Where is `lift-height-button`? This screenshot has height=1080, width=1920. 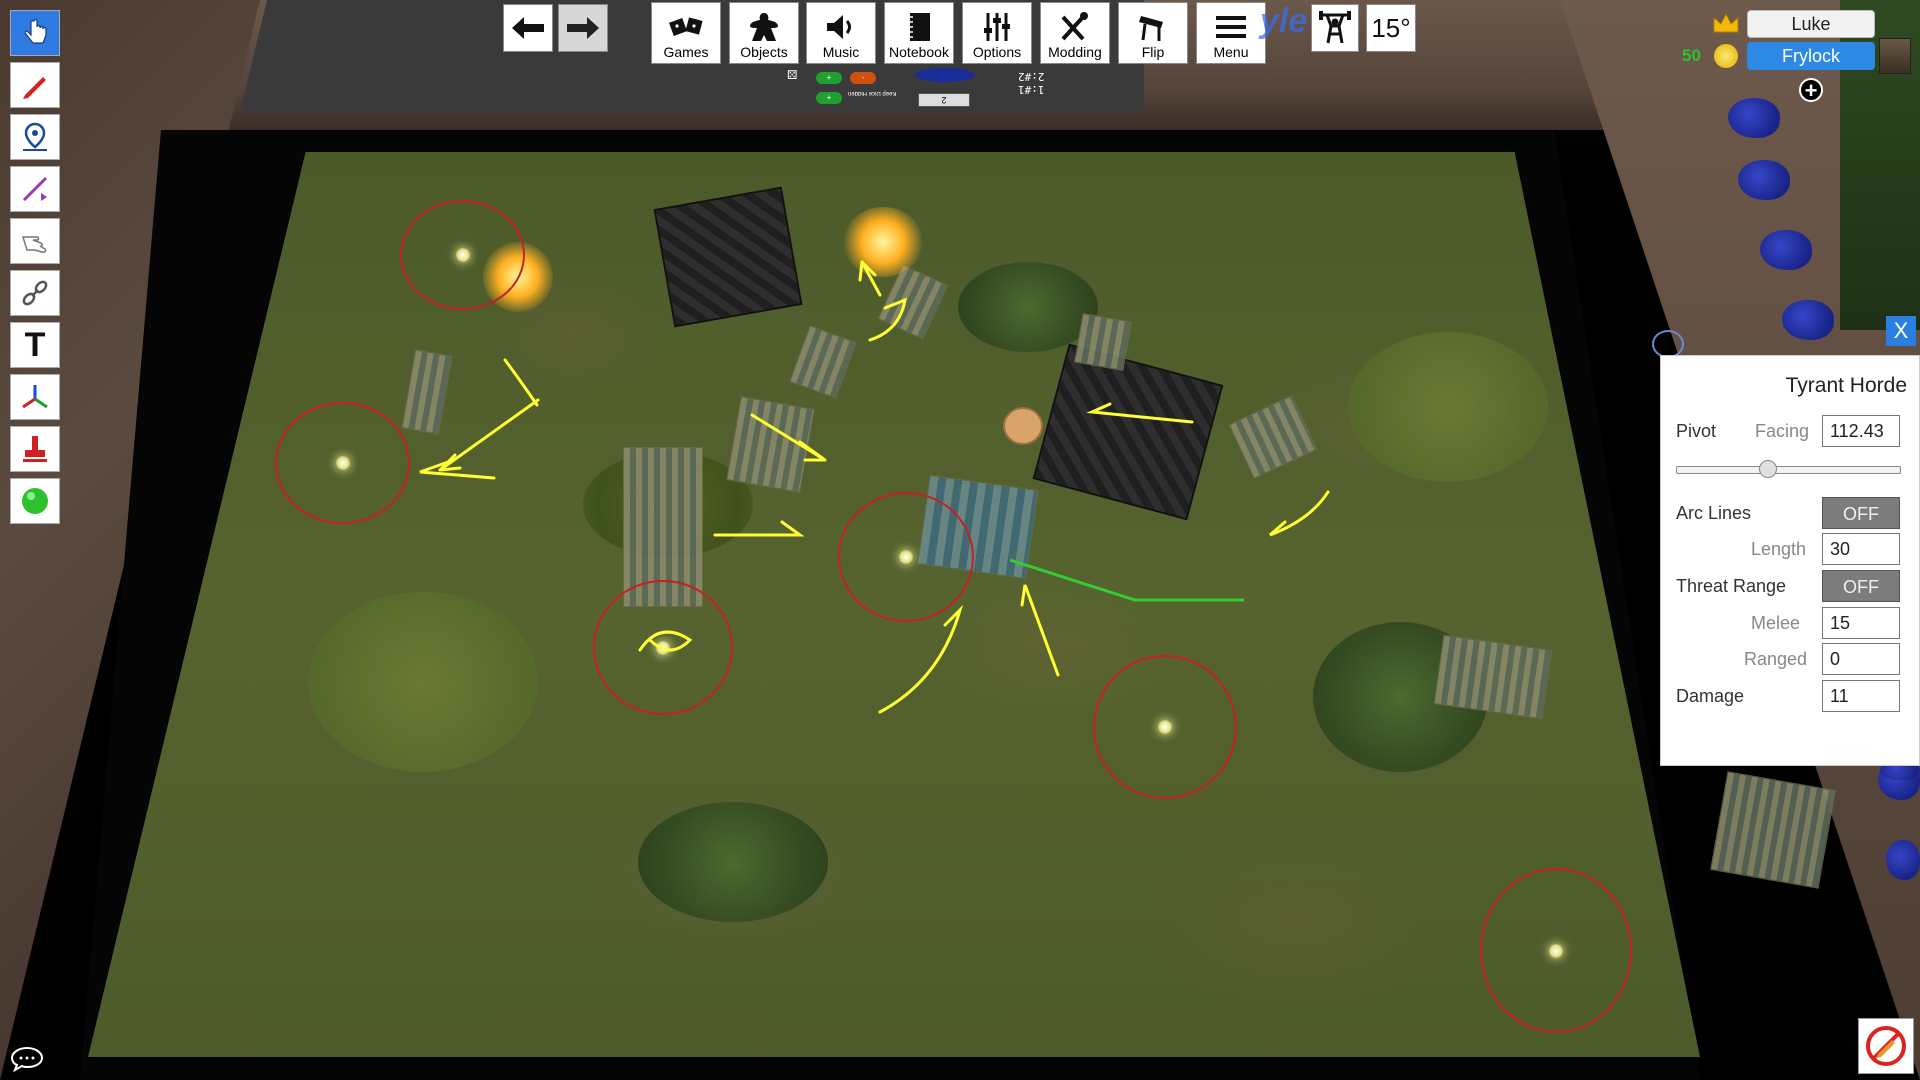 lift-height-button is located at coordinates (1335, 28).